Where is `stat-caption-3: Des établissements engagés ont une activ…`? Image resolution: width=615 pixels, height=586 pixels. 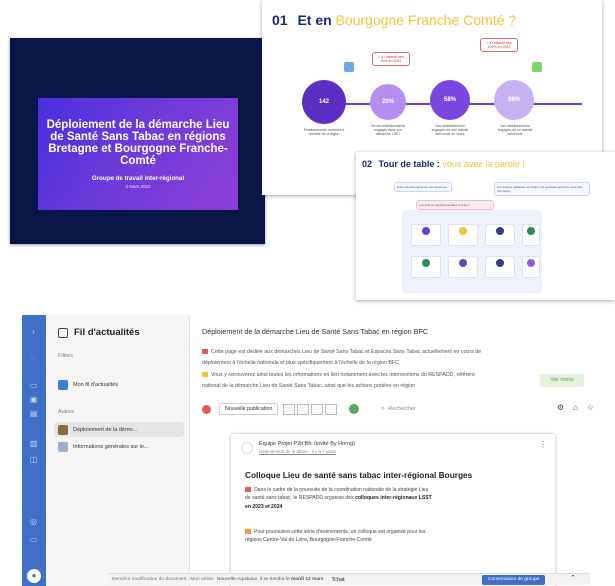
stat-caption-3: Des établissements engagés ont une activ… is located at coordinates (450, 130).